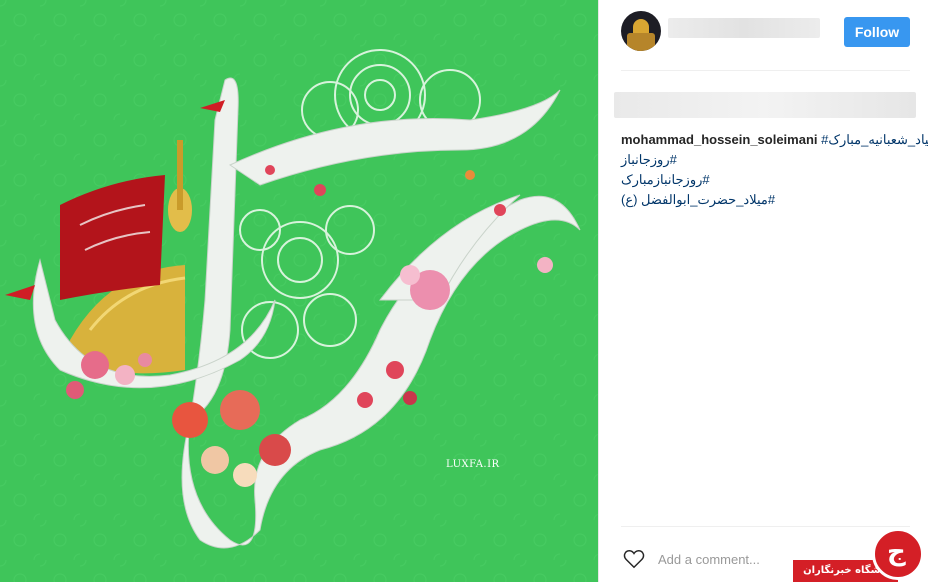  I want to click on caption-hashtag: #میلاد_حضرت_ابوالفضل (ع), so click(768, 200).